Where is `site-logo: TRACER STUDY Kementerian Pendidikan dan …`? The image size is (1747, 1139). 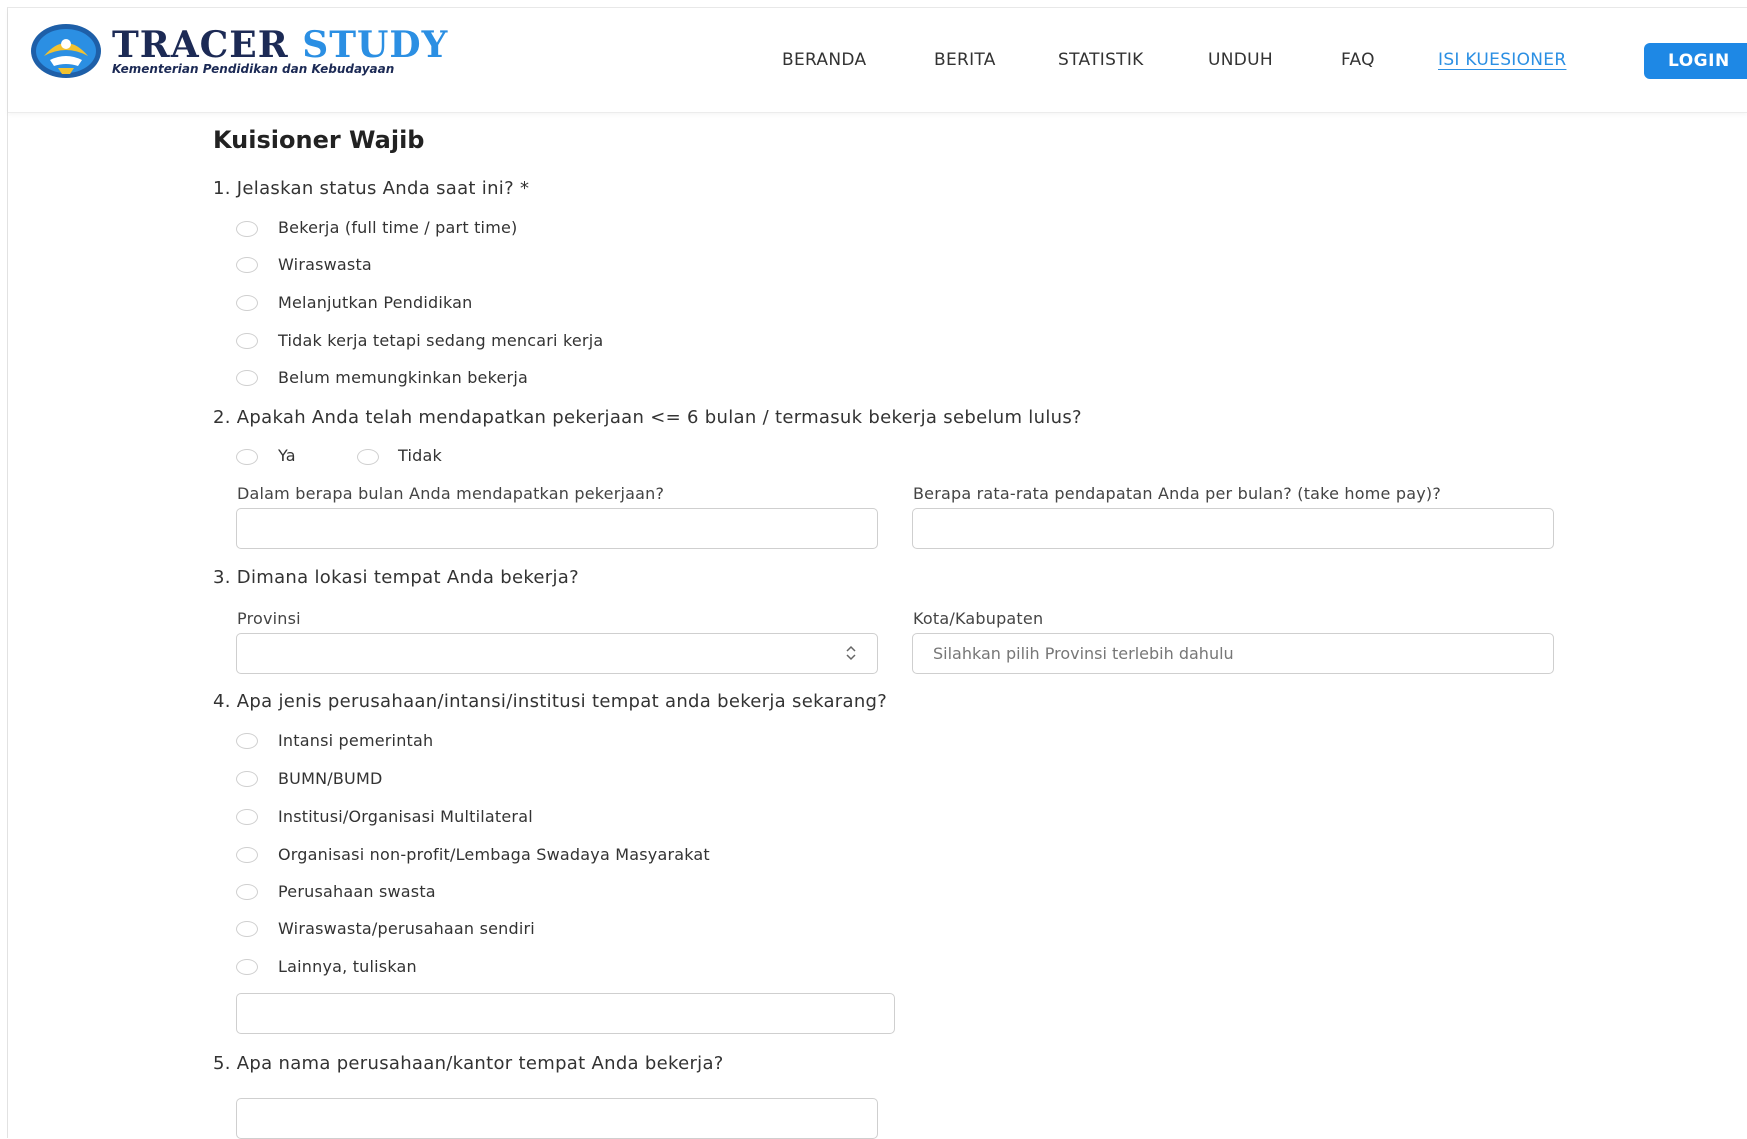
site-logo: TRACER STUDY Kementerian Pendidikan dan … is located at coordinates (239, 51).